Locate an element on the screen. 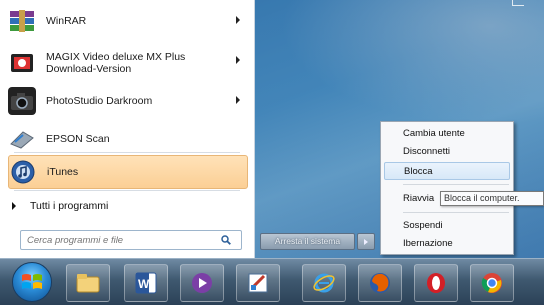  firefox-icon is located at coordinates (380, 283).